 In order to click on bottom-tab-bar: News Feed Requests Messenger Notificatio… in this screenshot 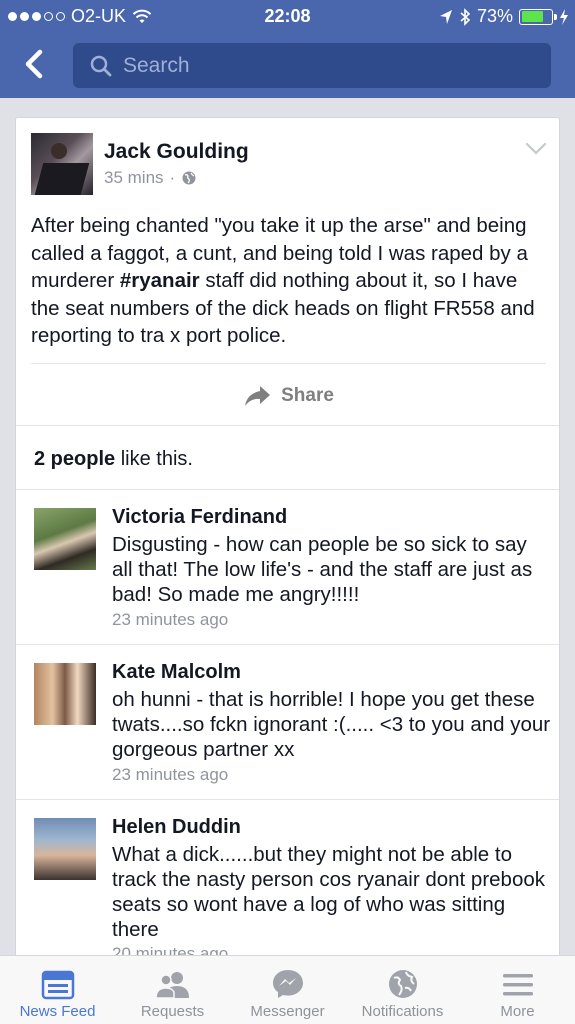, I will do `click(287, 989)`.